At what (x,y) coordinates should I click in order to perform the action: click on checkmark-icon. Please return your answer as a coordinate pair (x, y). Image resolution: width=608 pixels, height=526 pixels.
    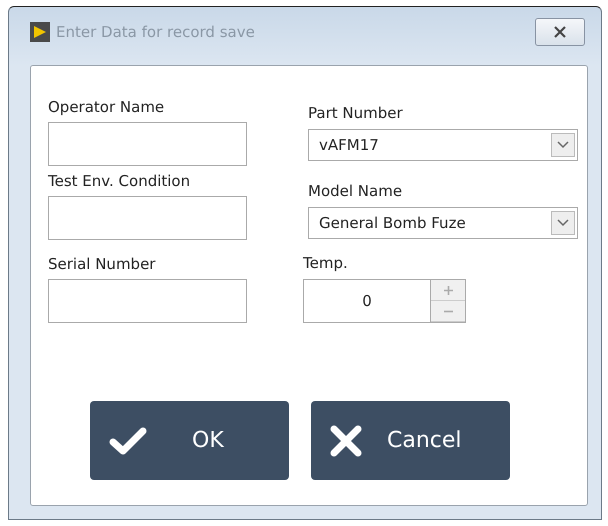
    Looking at the image, I should click on (128, 441).